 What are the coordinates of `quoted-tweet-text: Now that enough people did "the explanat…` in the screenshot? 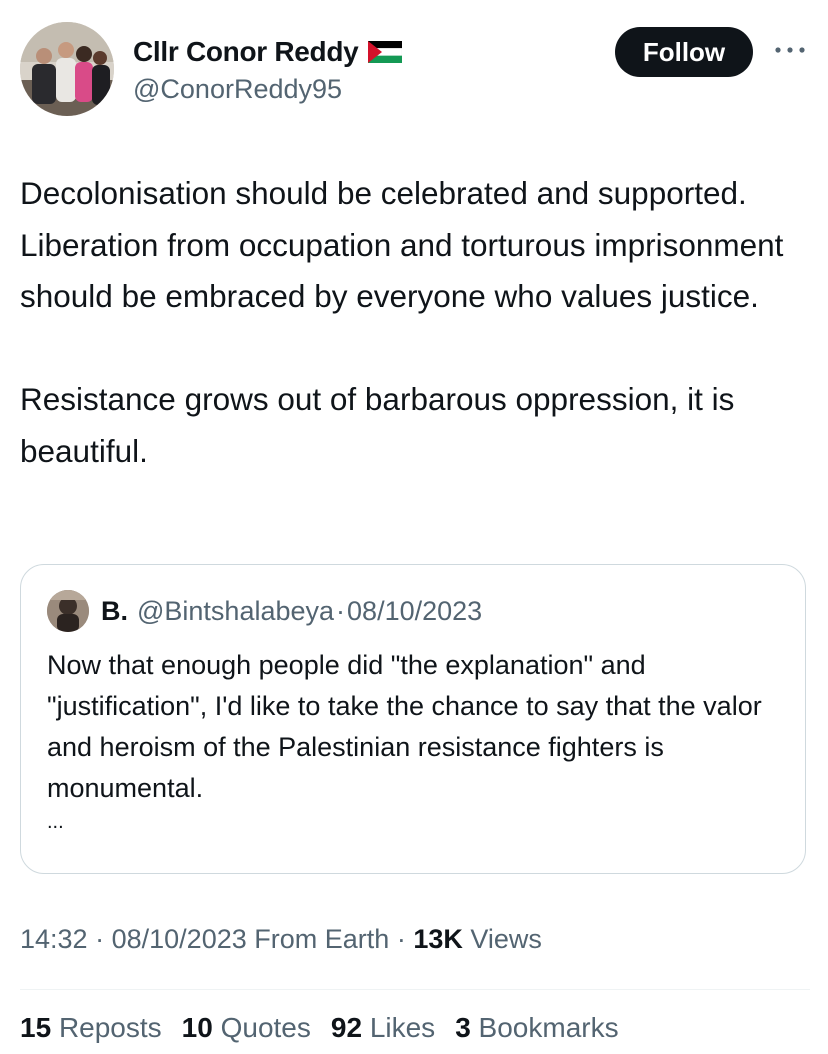 It's located at (404, 726).